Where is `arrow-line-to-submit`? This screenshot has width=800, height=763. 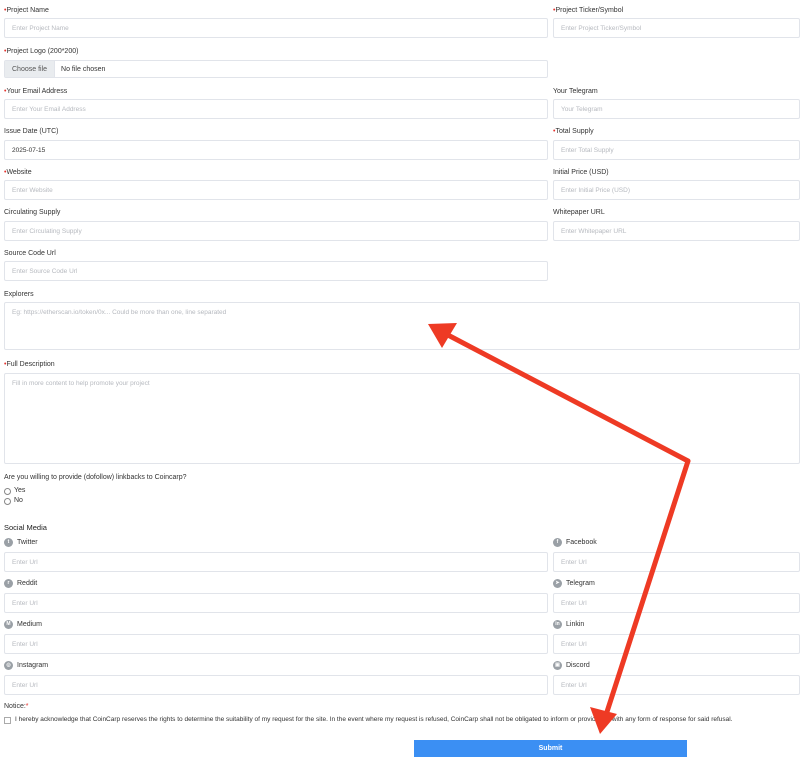 arrow-line-to-submit is located at coordinates (646, 589).